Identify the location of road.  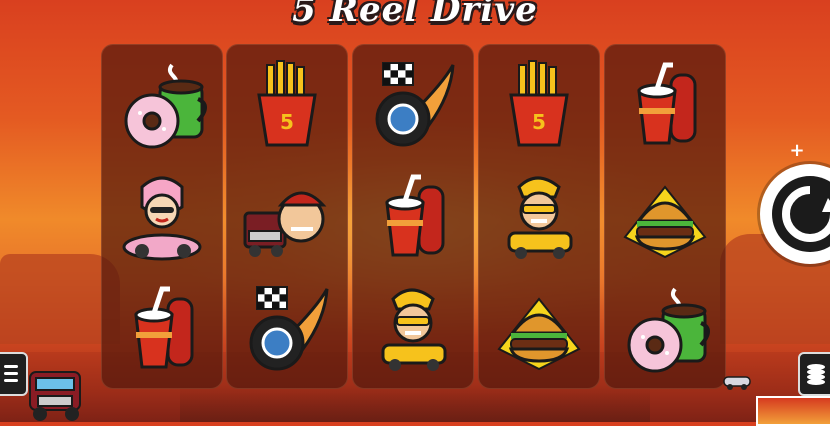
(415, 403).